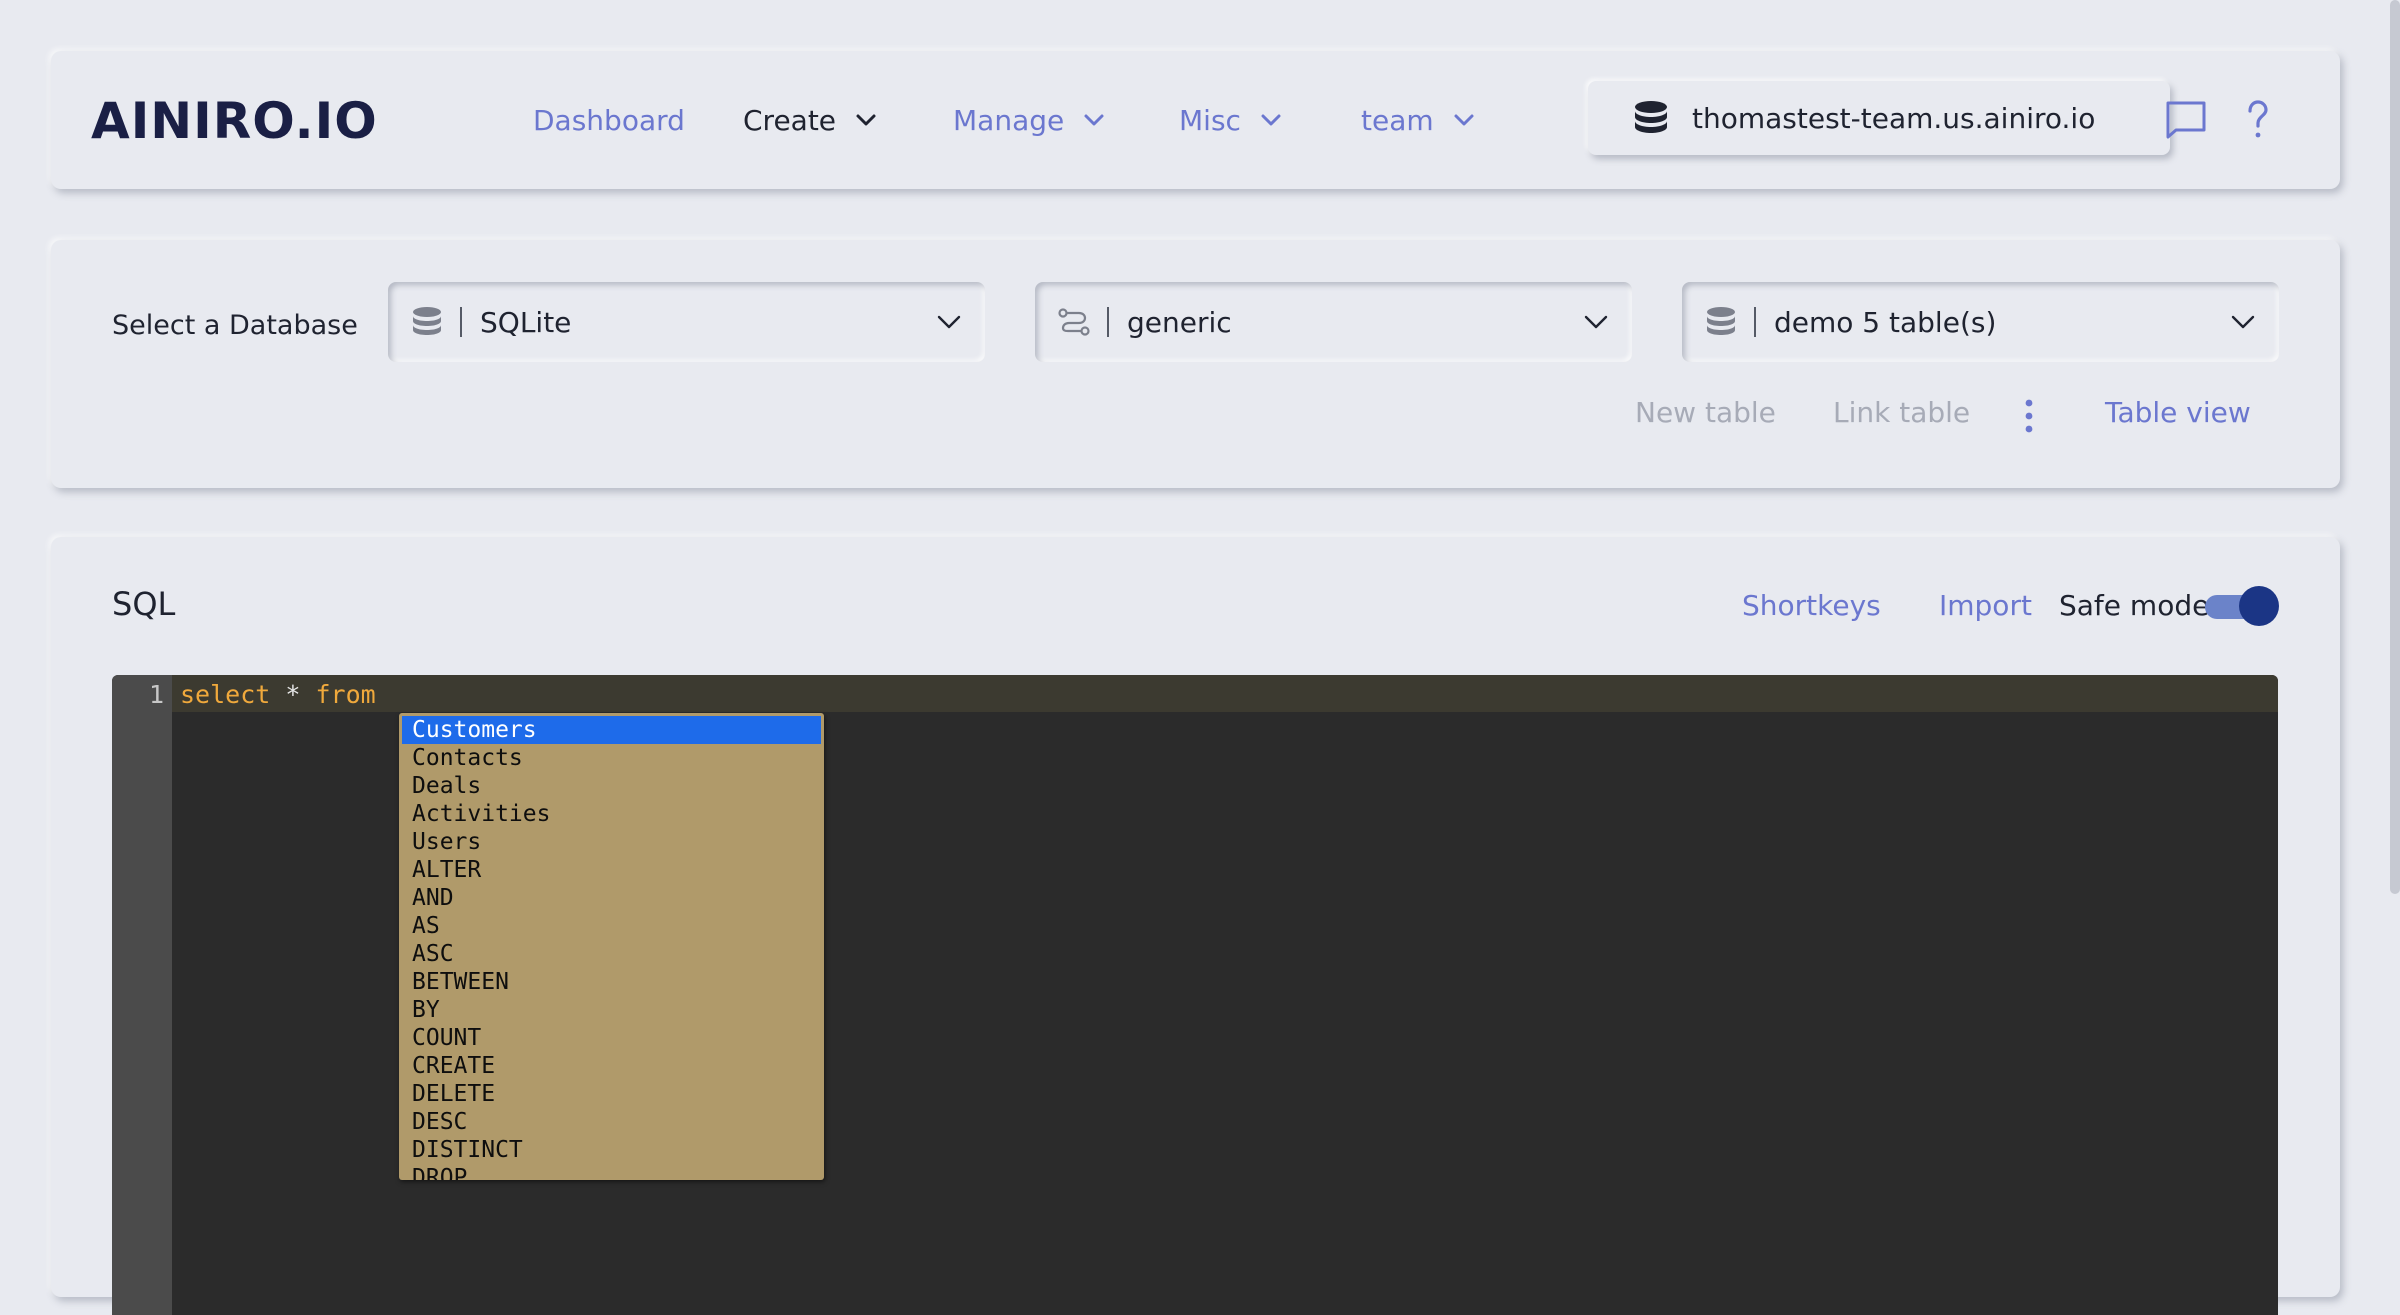  Describe the element at coordinates (611, 1172) in the screenshot. I see `autocomplete-item: DROP` at that location.